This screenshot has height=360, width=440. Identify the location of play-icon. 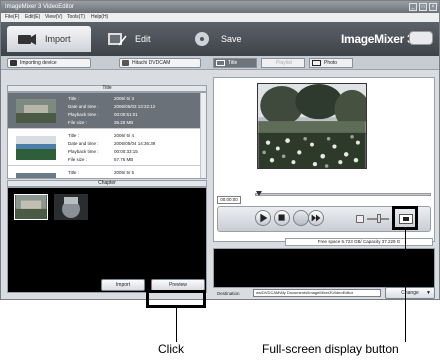
(264, 218).